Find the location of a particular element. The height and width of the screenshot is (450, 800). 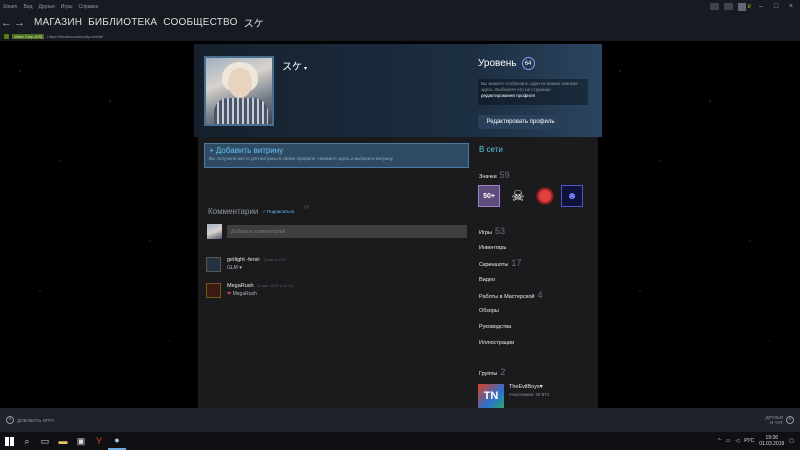

group-avatar: TN is located at coordinates (491, 396).